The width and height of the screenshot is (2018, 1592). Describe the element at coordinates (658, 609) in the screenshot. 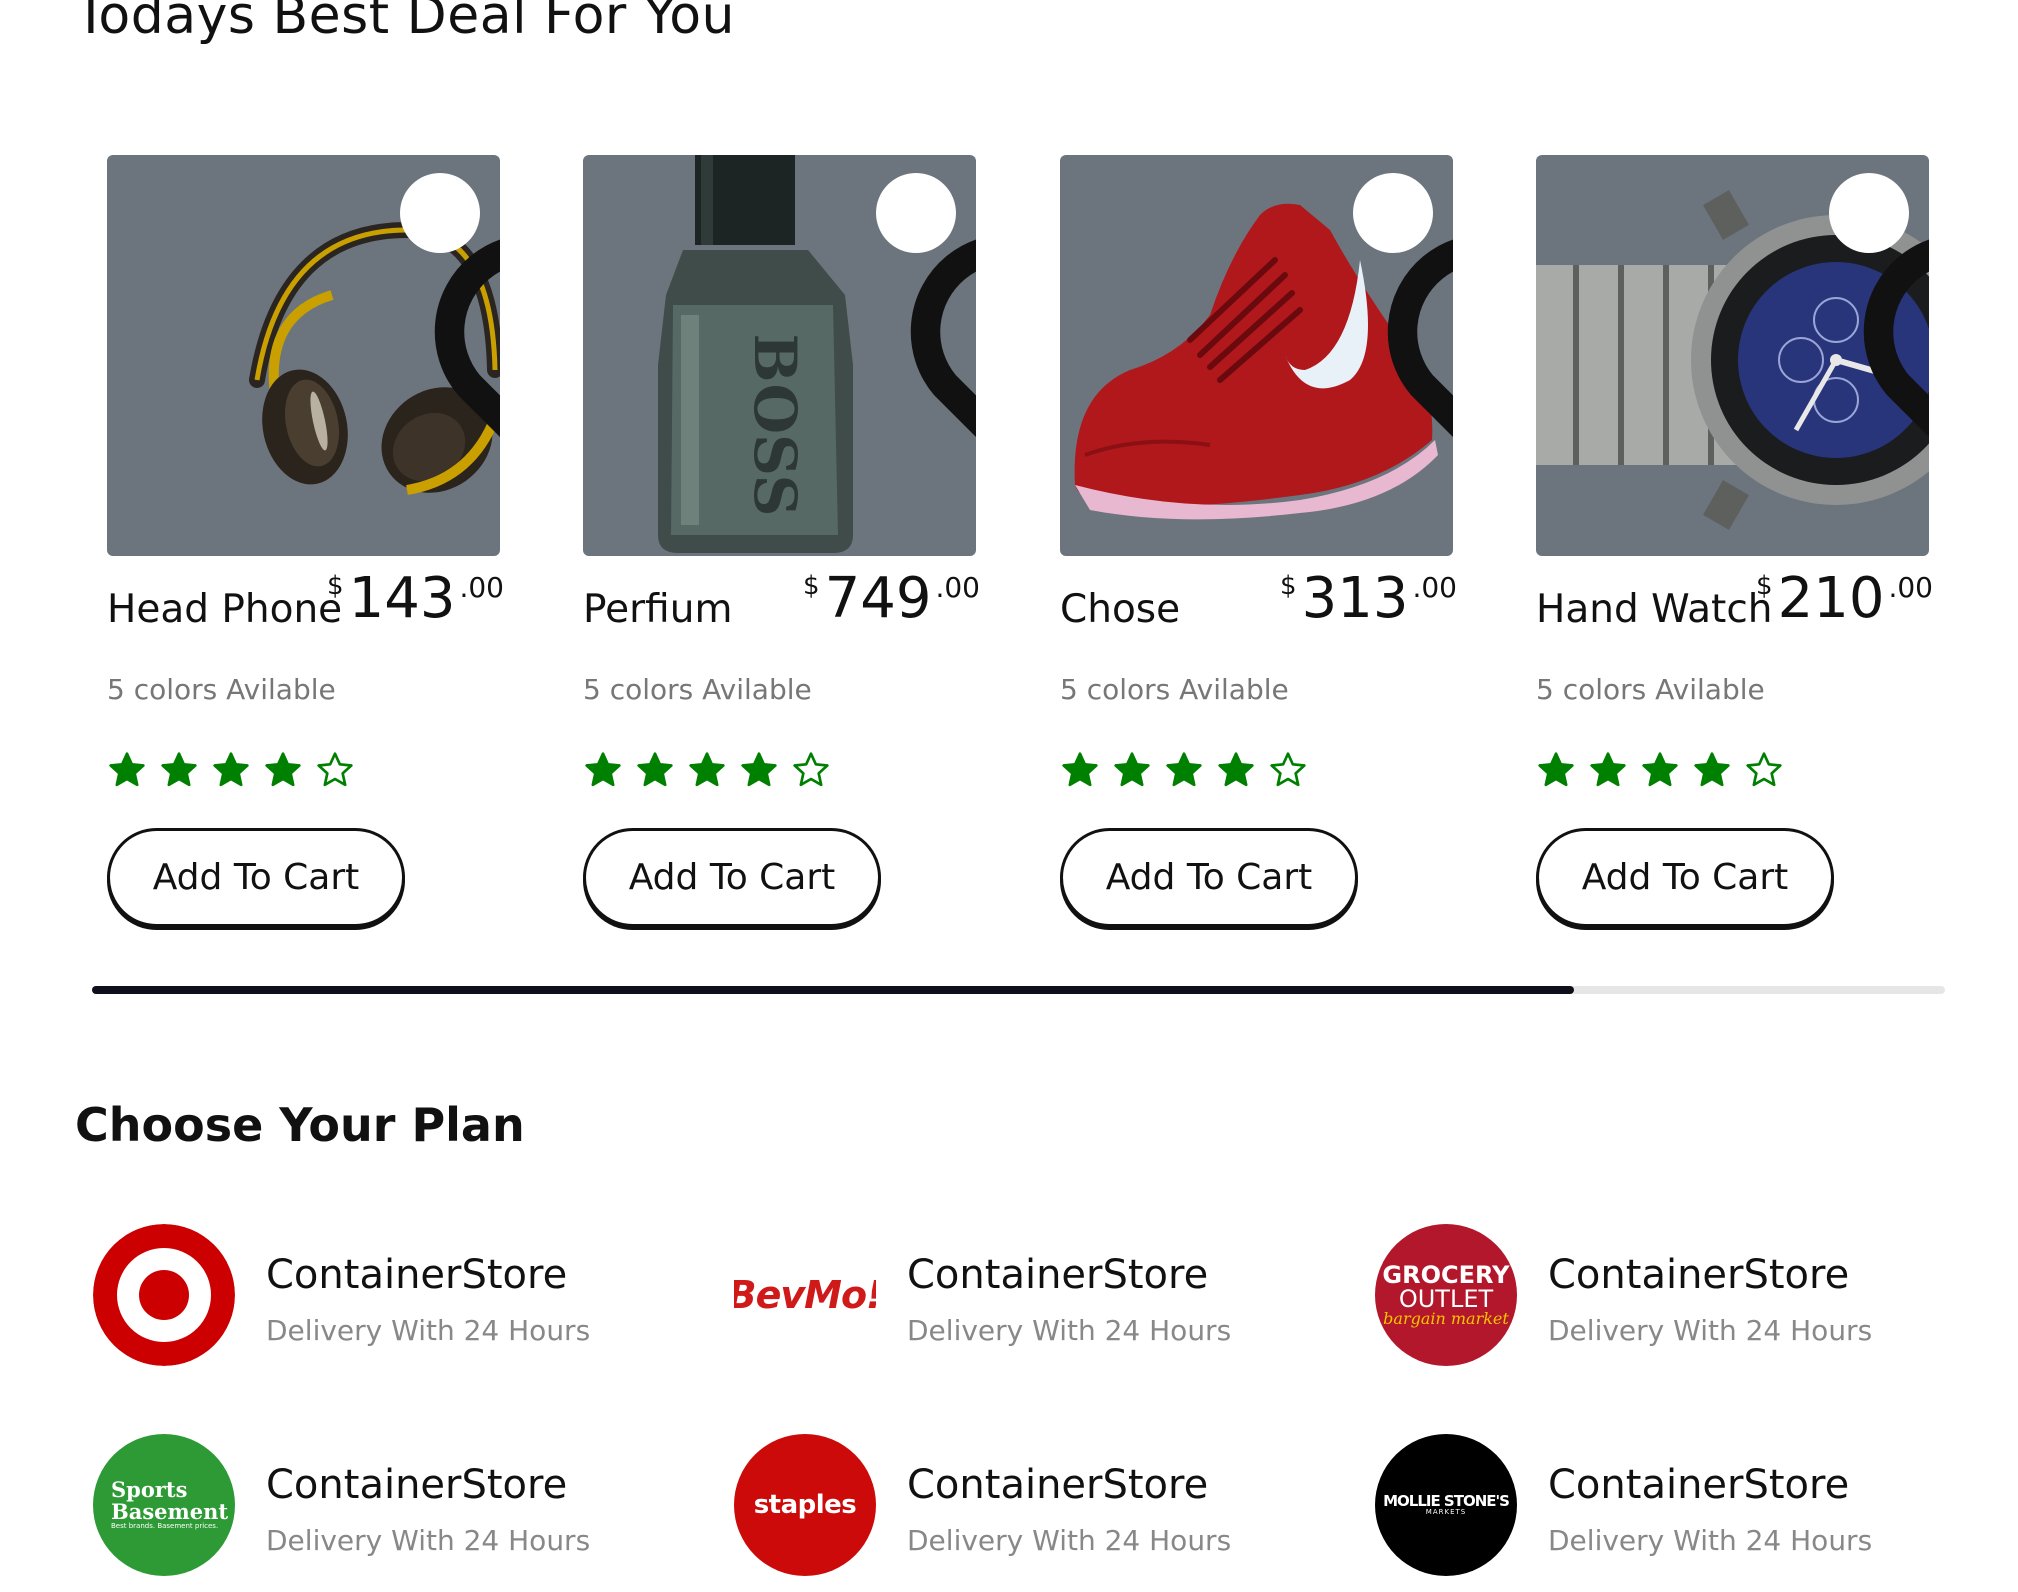

I see `product-name: Perfium` at that location.